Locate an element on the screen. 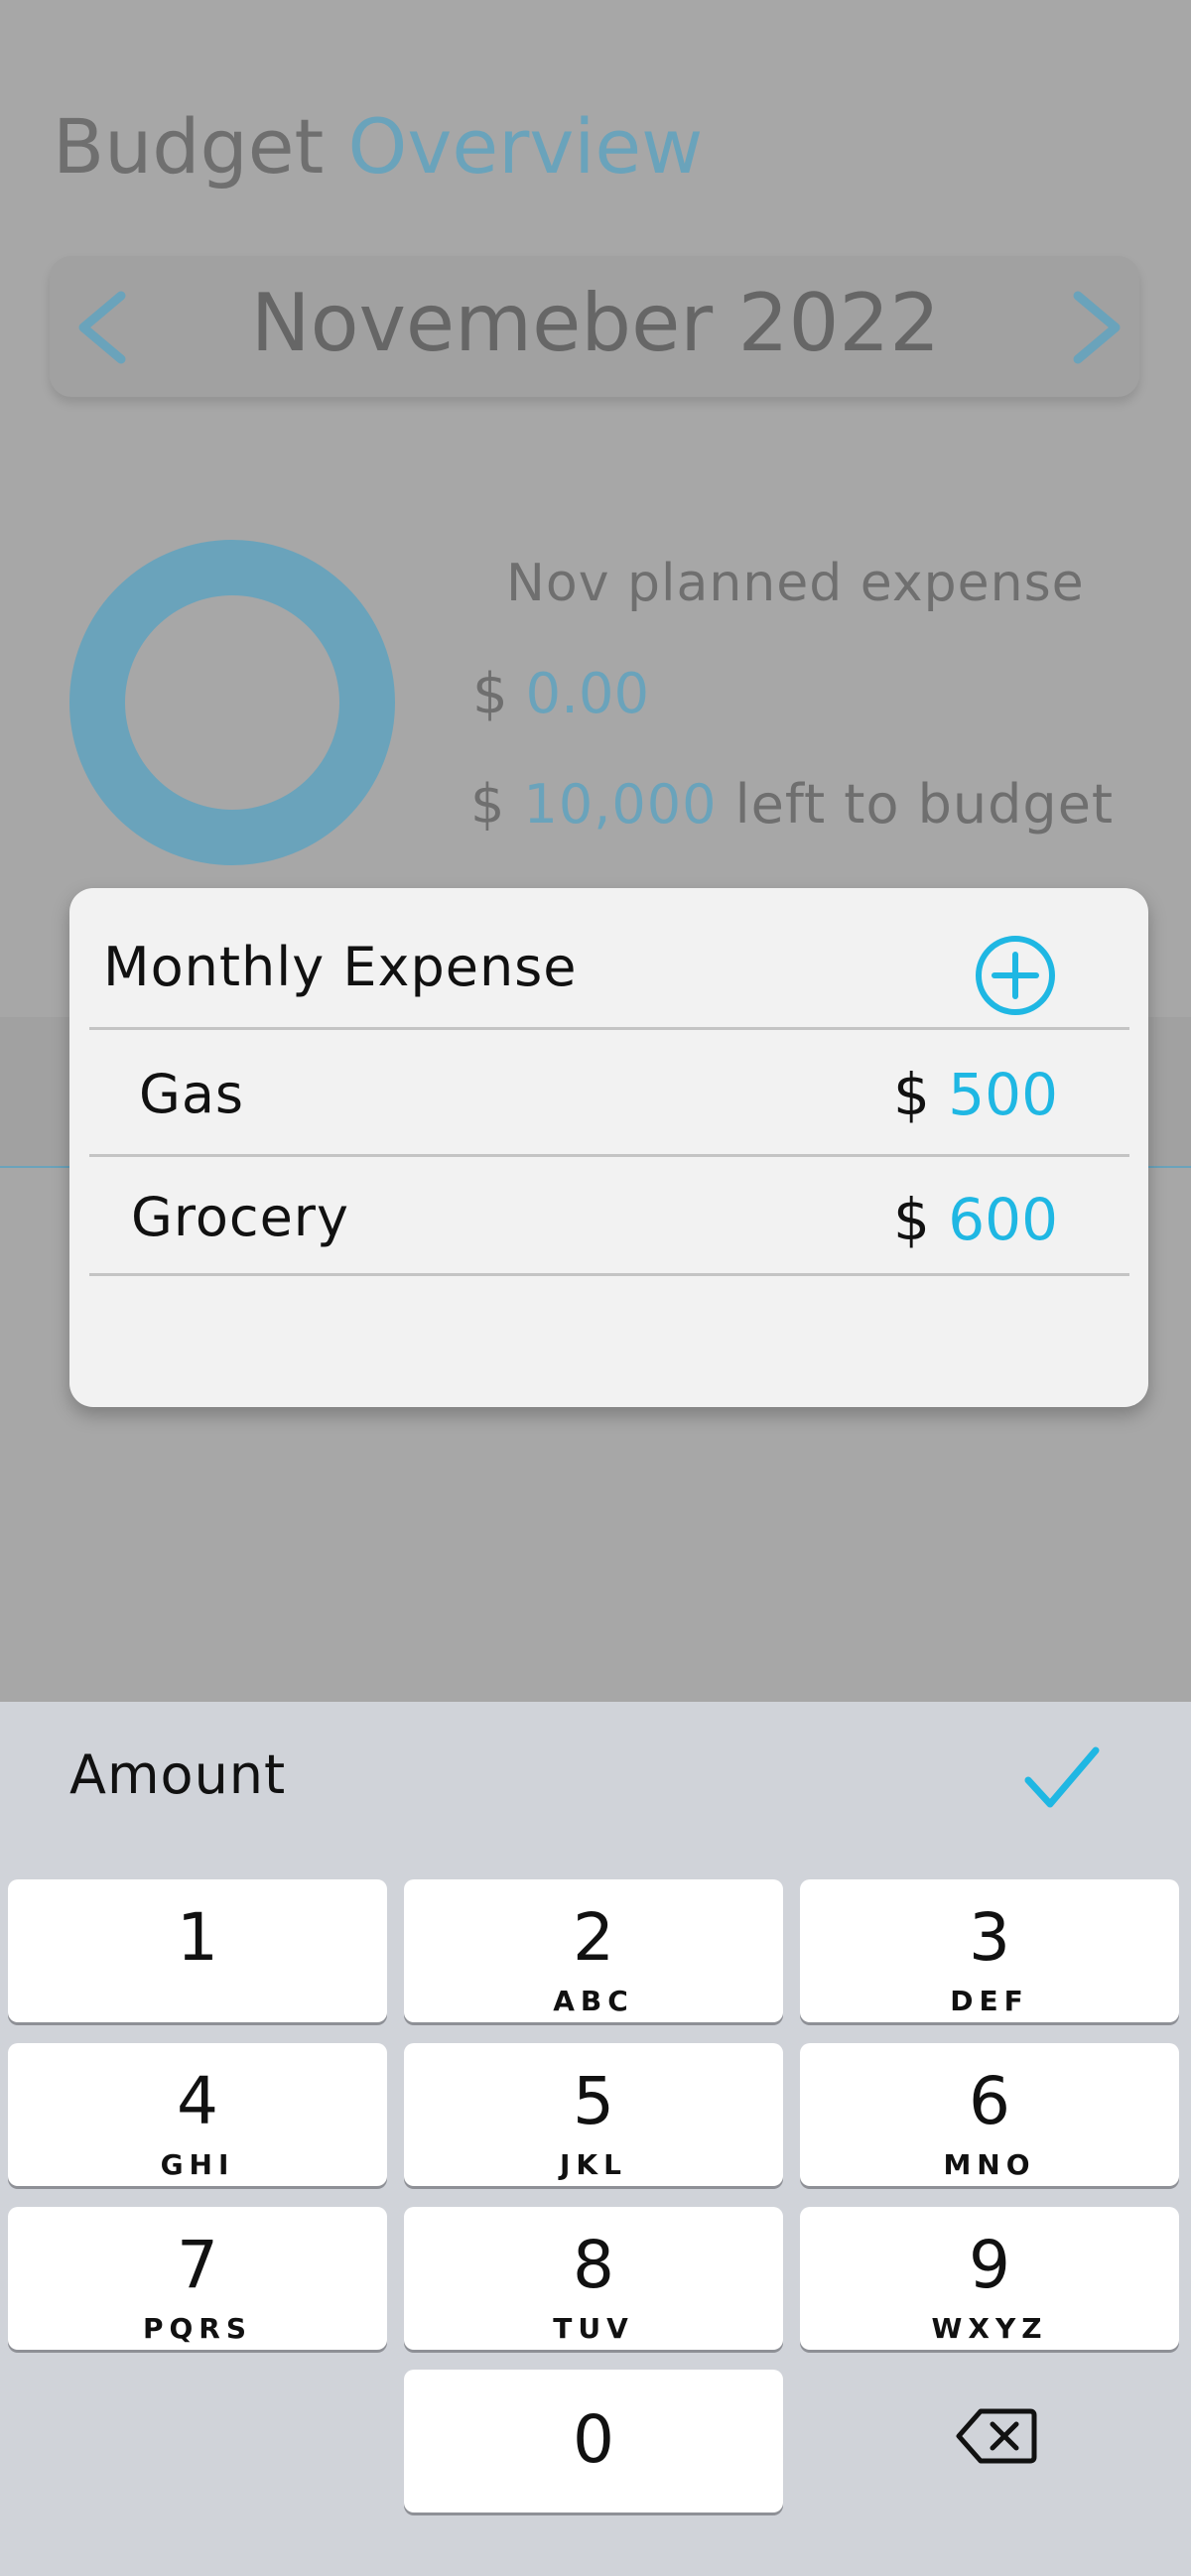  planned-expense-amount: $ 0.00 is located at coordinates (560, 695).